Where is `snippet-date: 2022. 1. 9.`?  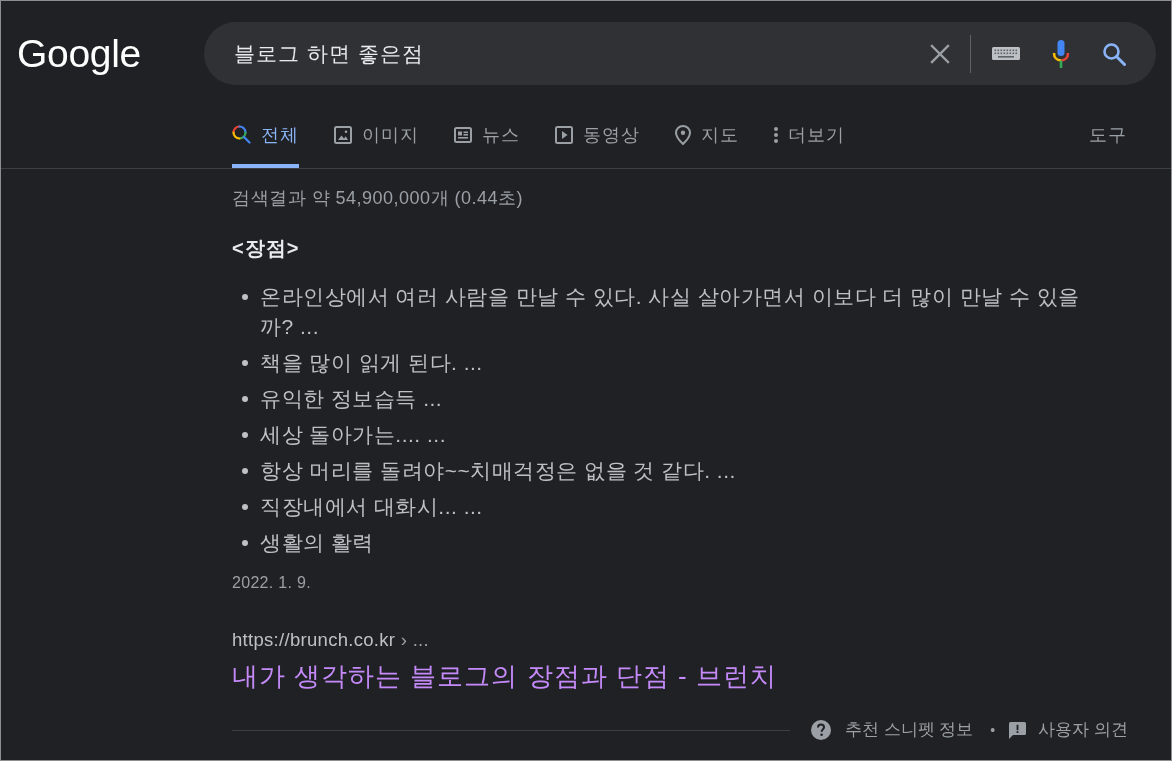
snippet-date: 2022. 1. 9. is located at coordinates (271, 583).